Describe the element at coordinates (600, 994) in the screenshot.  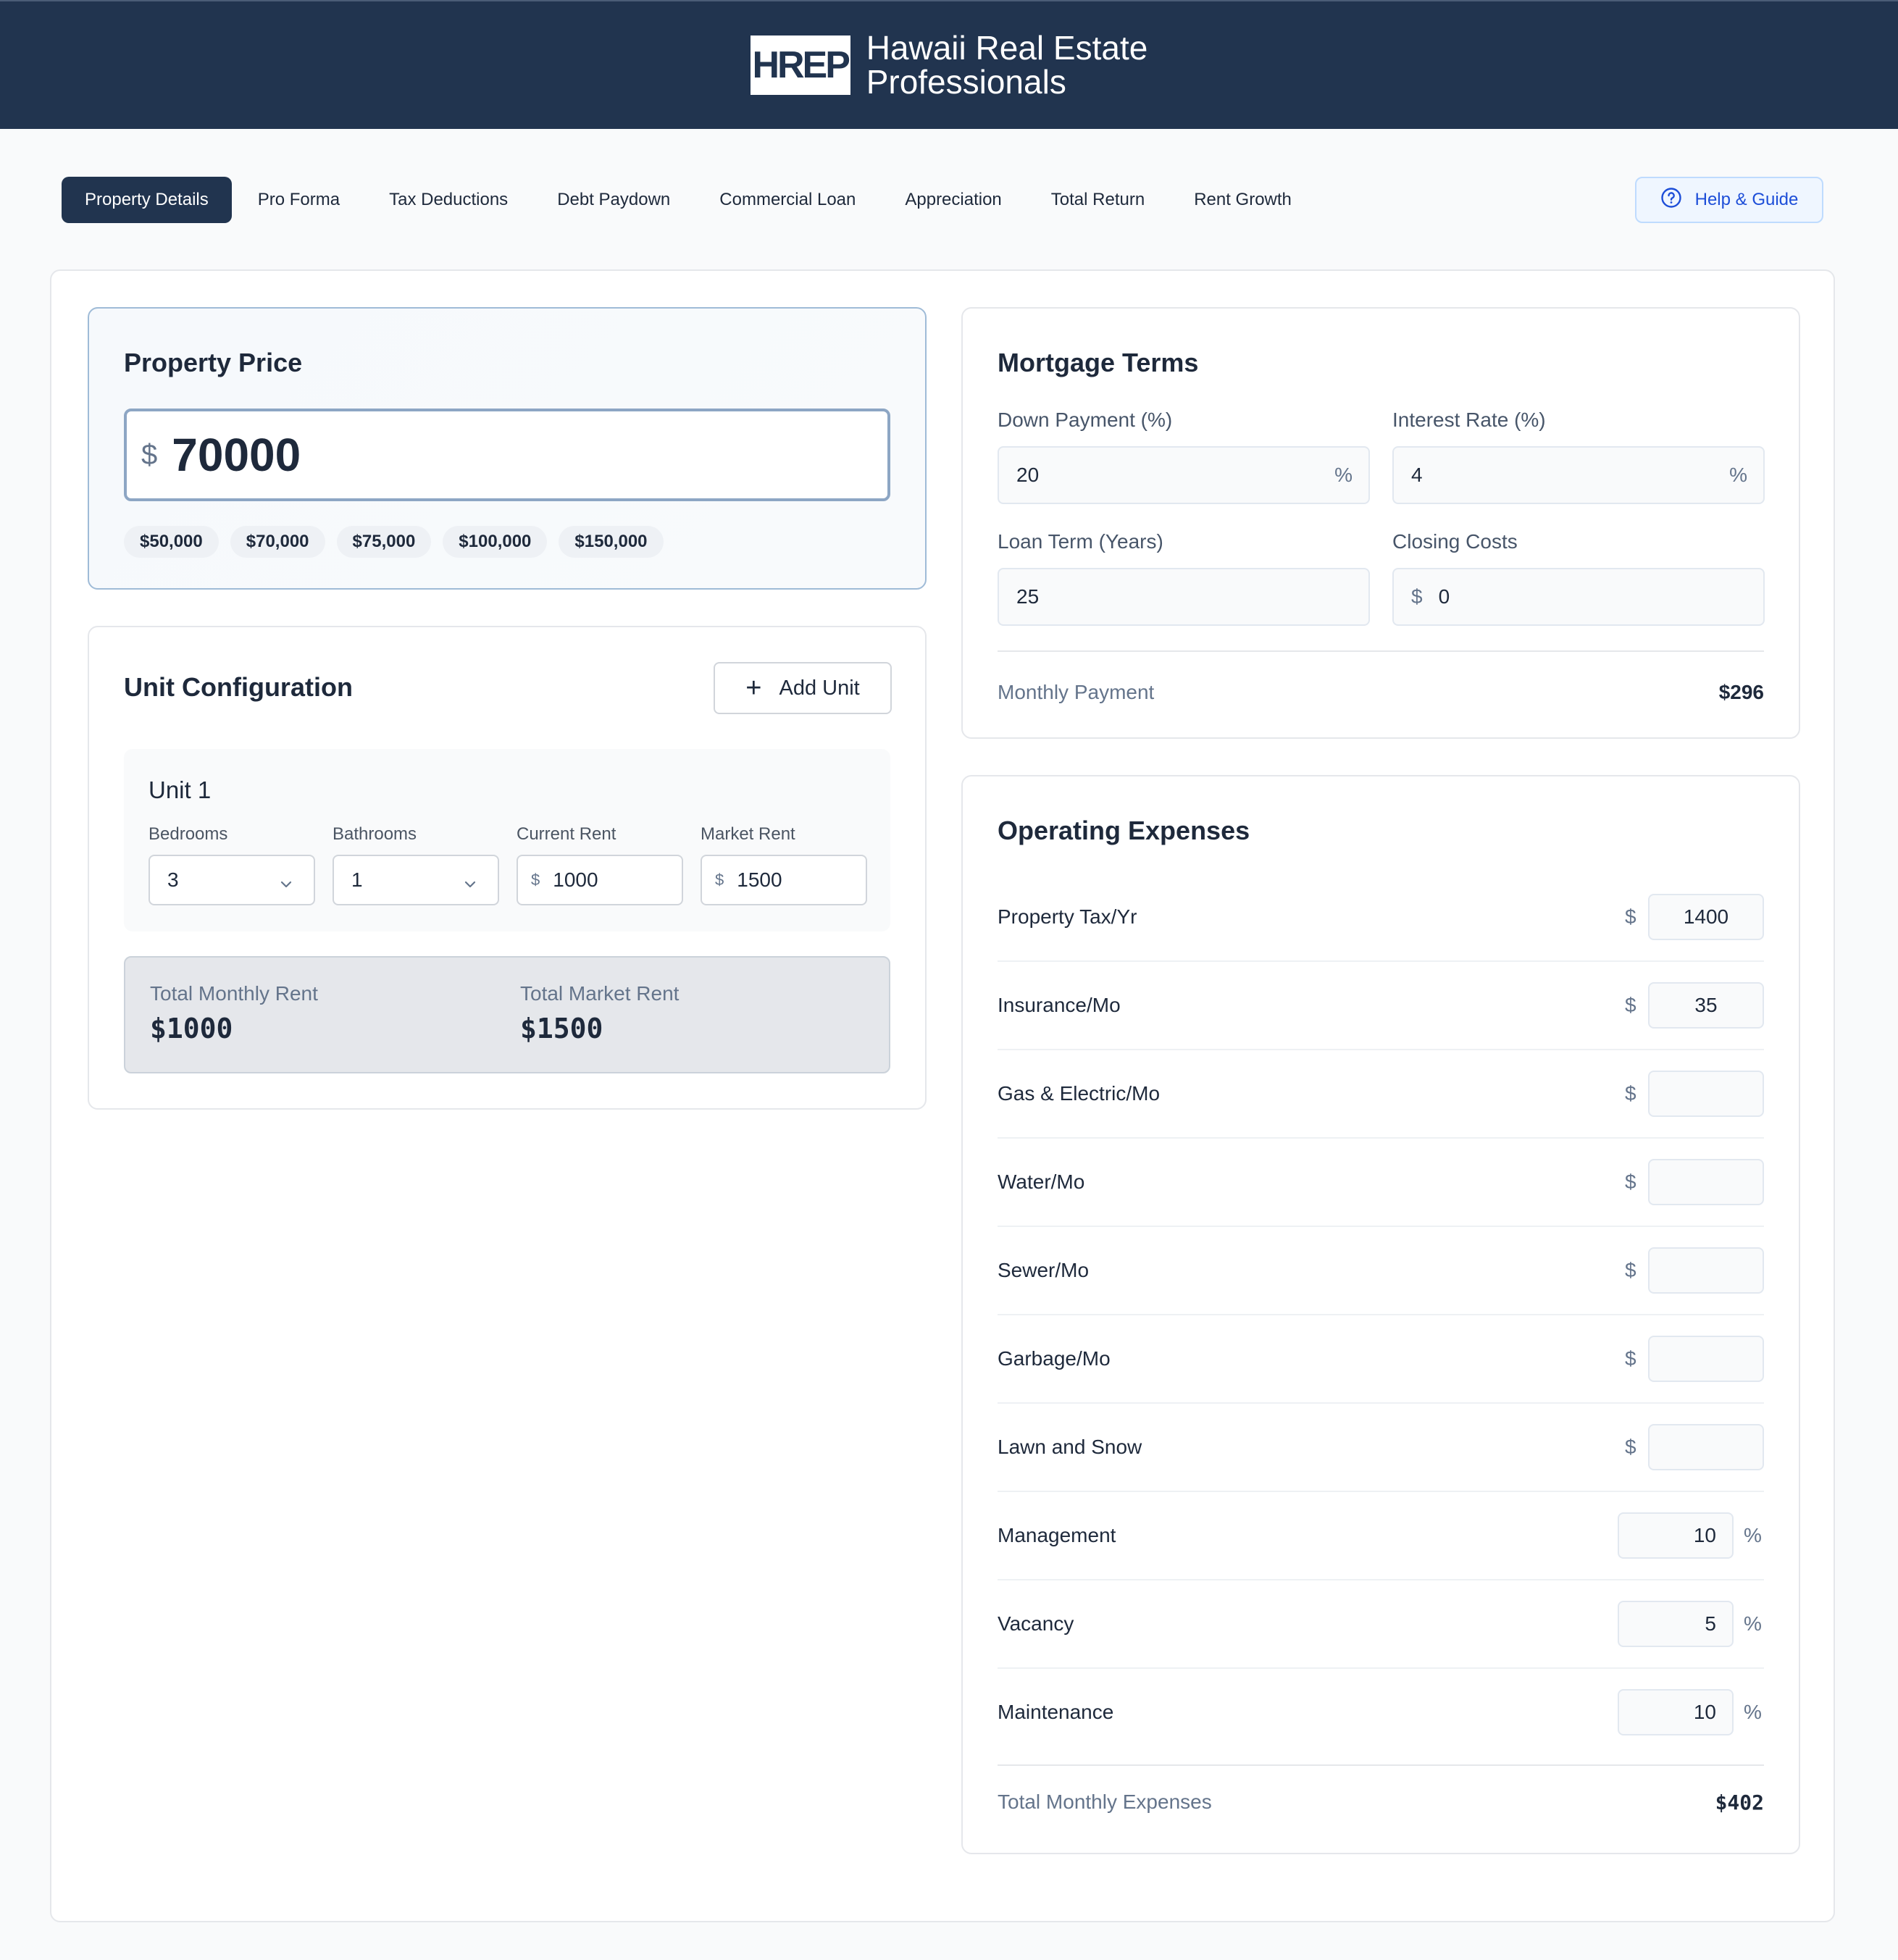
I see `total-market-rent-label: Total Market Rent` at that location.